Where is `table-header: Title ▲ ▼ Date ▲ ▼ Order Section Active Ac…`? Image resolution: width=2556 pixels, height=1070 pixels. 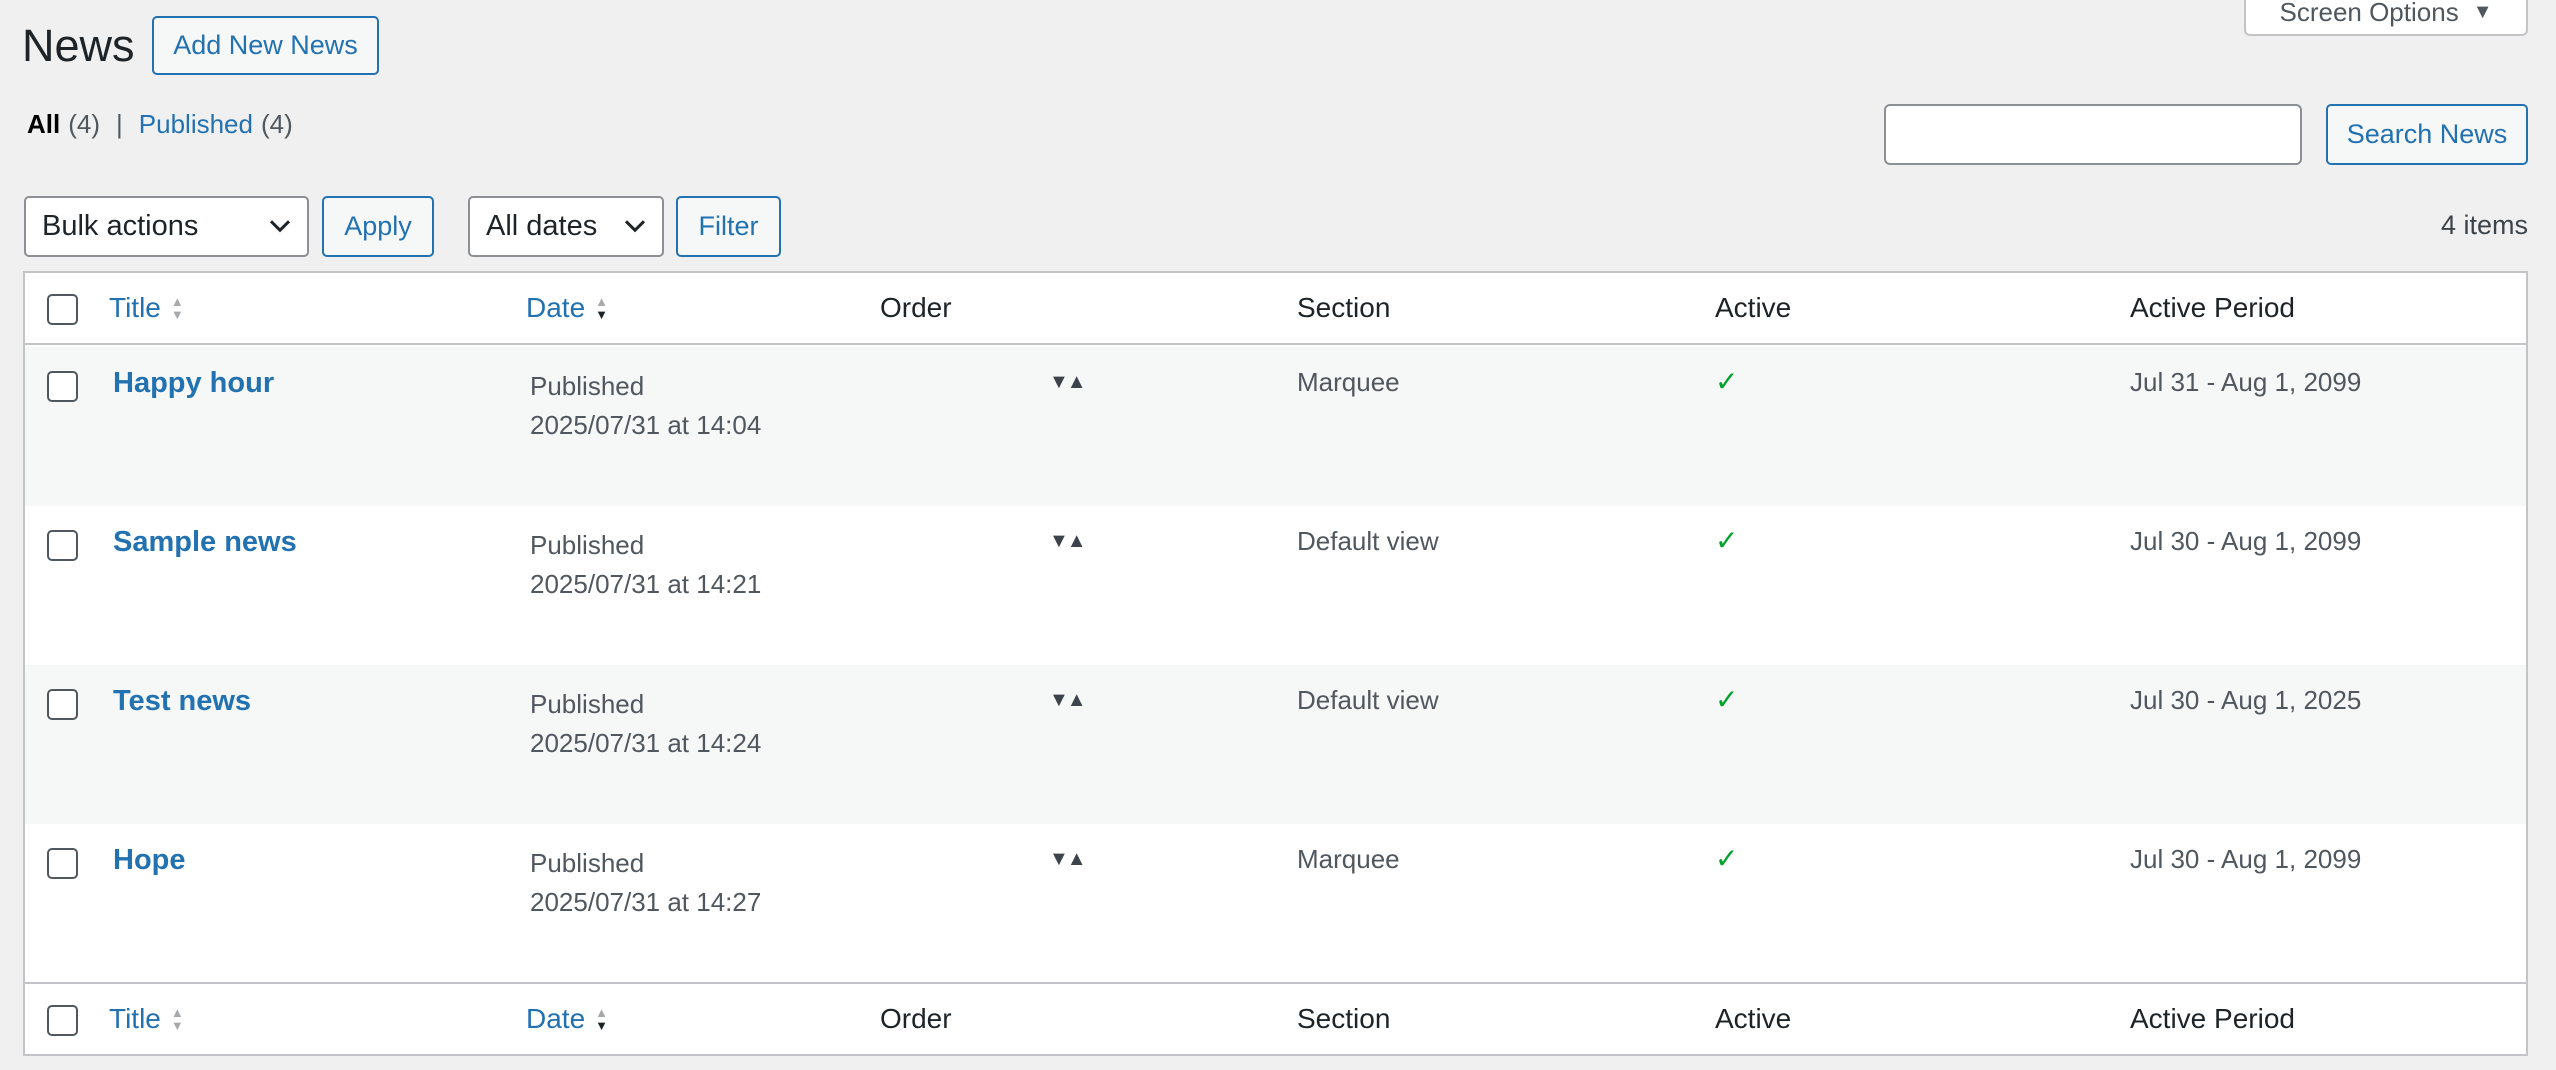 table-header: Title ▲ ▼ Date ▲ ▼ Order Section Active Ac… is located at coordinates (1275, 309).